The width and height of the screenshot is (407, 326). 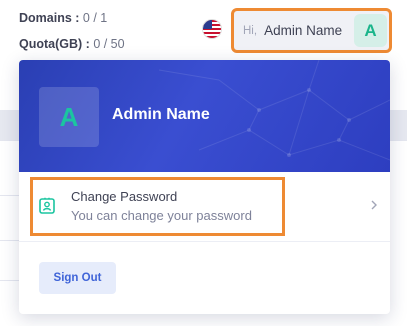 What do you see at coordinates (374, 205) in the screenshot?
I see `chevron-right-icon` at bounding box center [374, 205].